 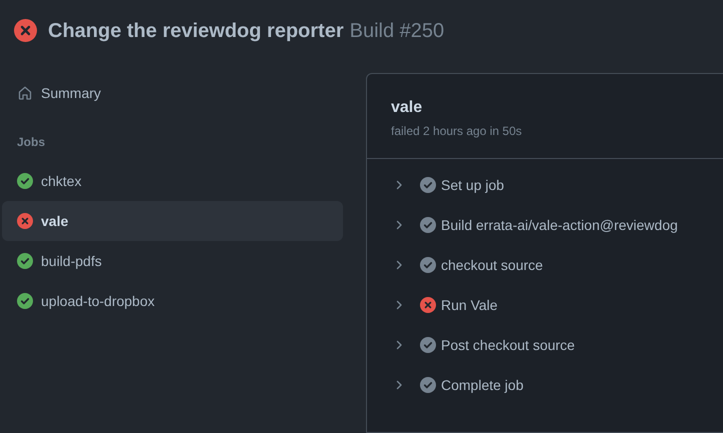 I want to click on jobs-heading: Jobs, so click(x=31, y=142).